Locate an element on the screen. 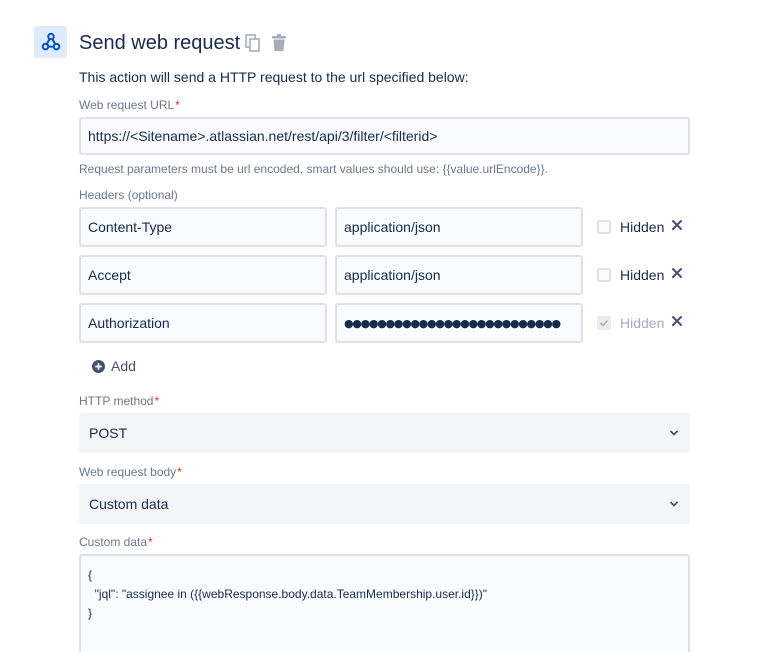 The image size is (771, 652). header-value-masked: ●●●●●●●●●●●●●●●●●●●●●●●●●● is located at coordinates (452, 323).